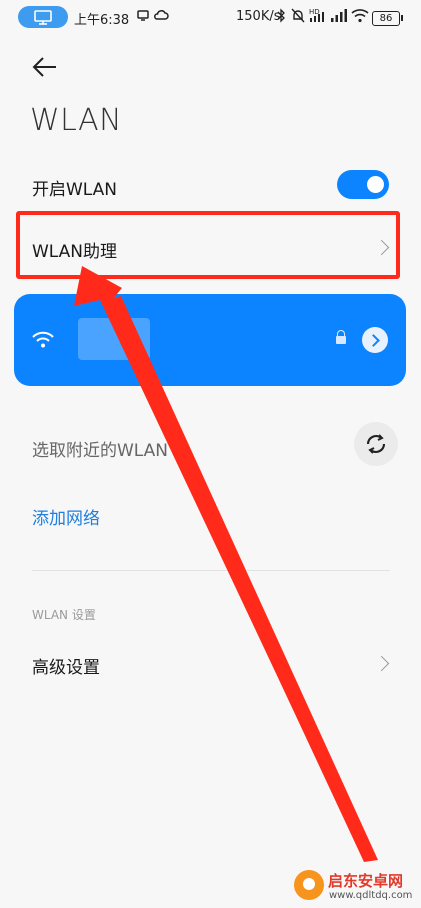 The width and height of the screenshot is (421, 908). Describe the element at coordinates (114, 339) in the screenshot. I see `network-name-redacted` at that location.